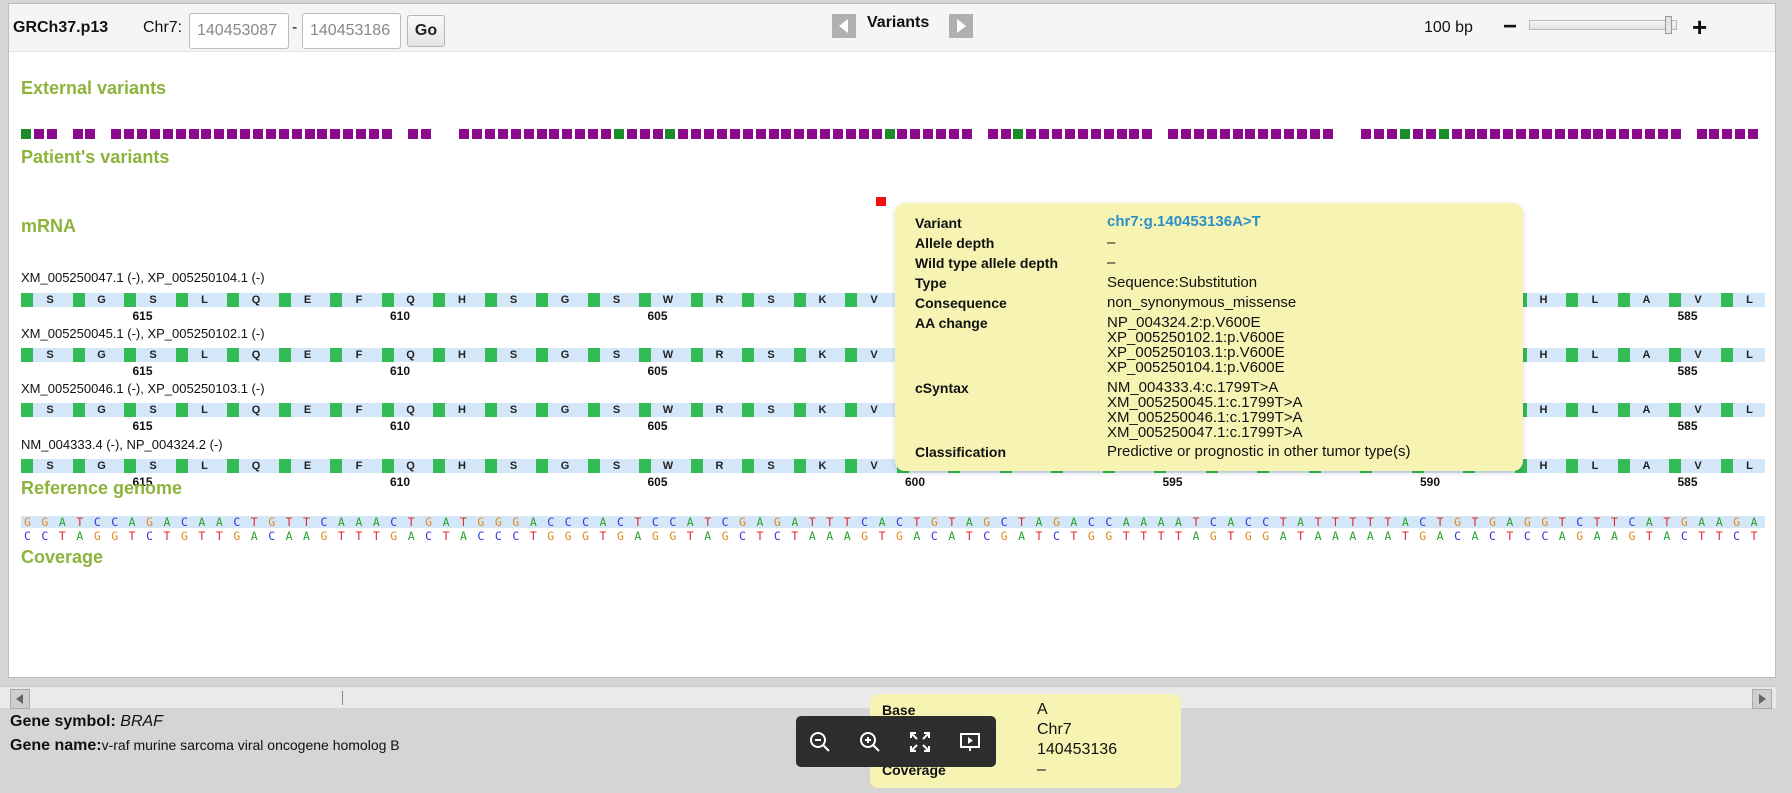 The width and height of the screenshot is (1792, 793). Describe the element at coordinates (820, 742) in the screenshot. I see `zoom-out-icon` at that location.